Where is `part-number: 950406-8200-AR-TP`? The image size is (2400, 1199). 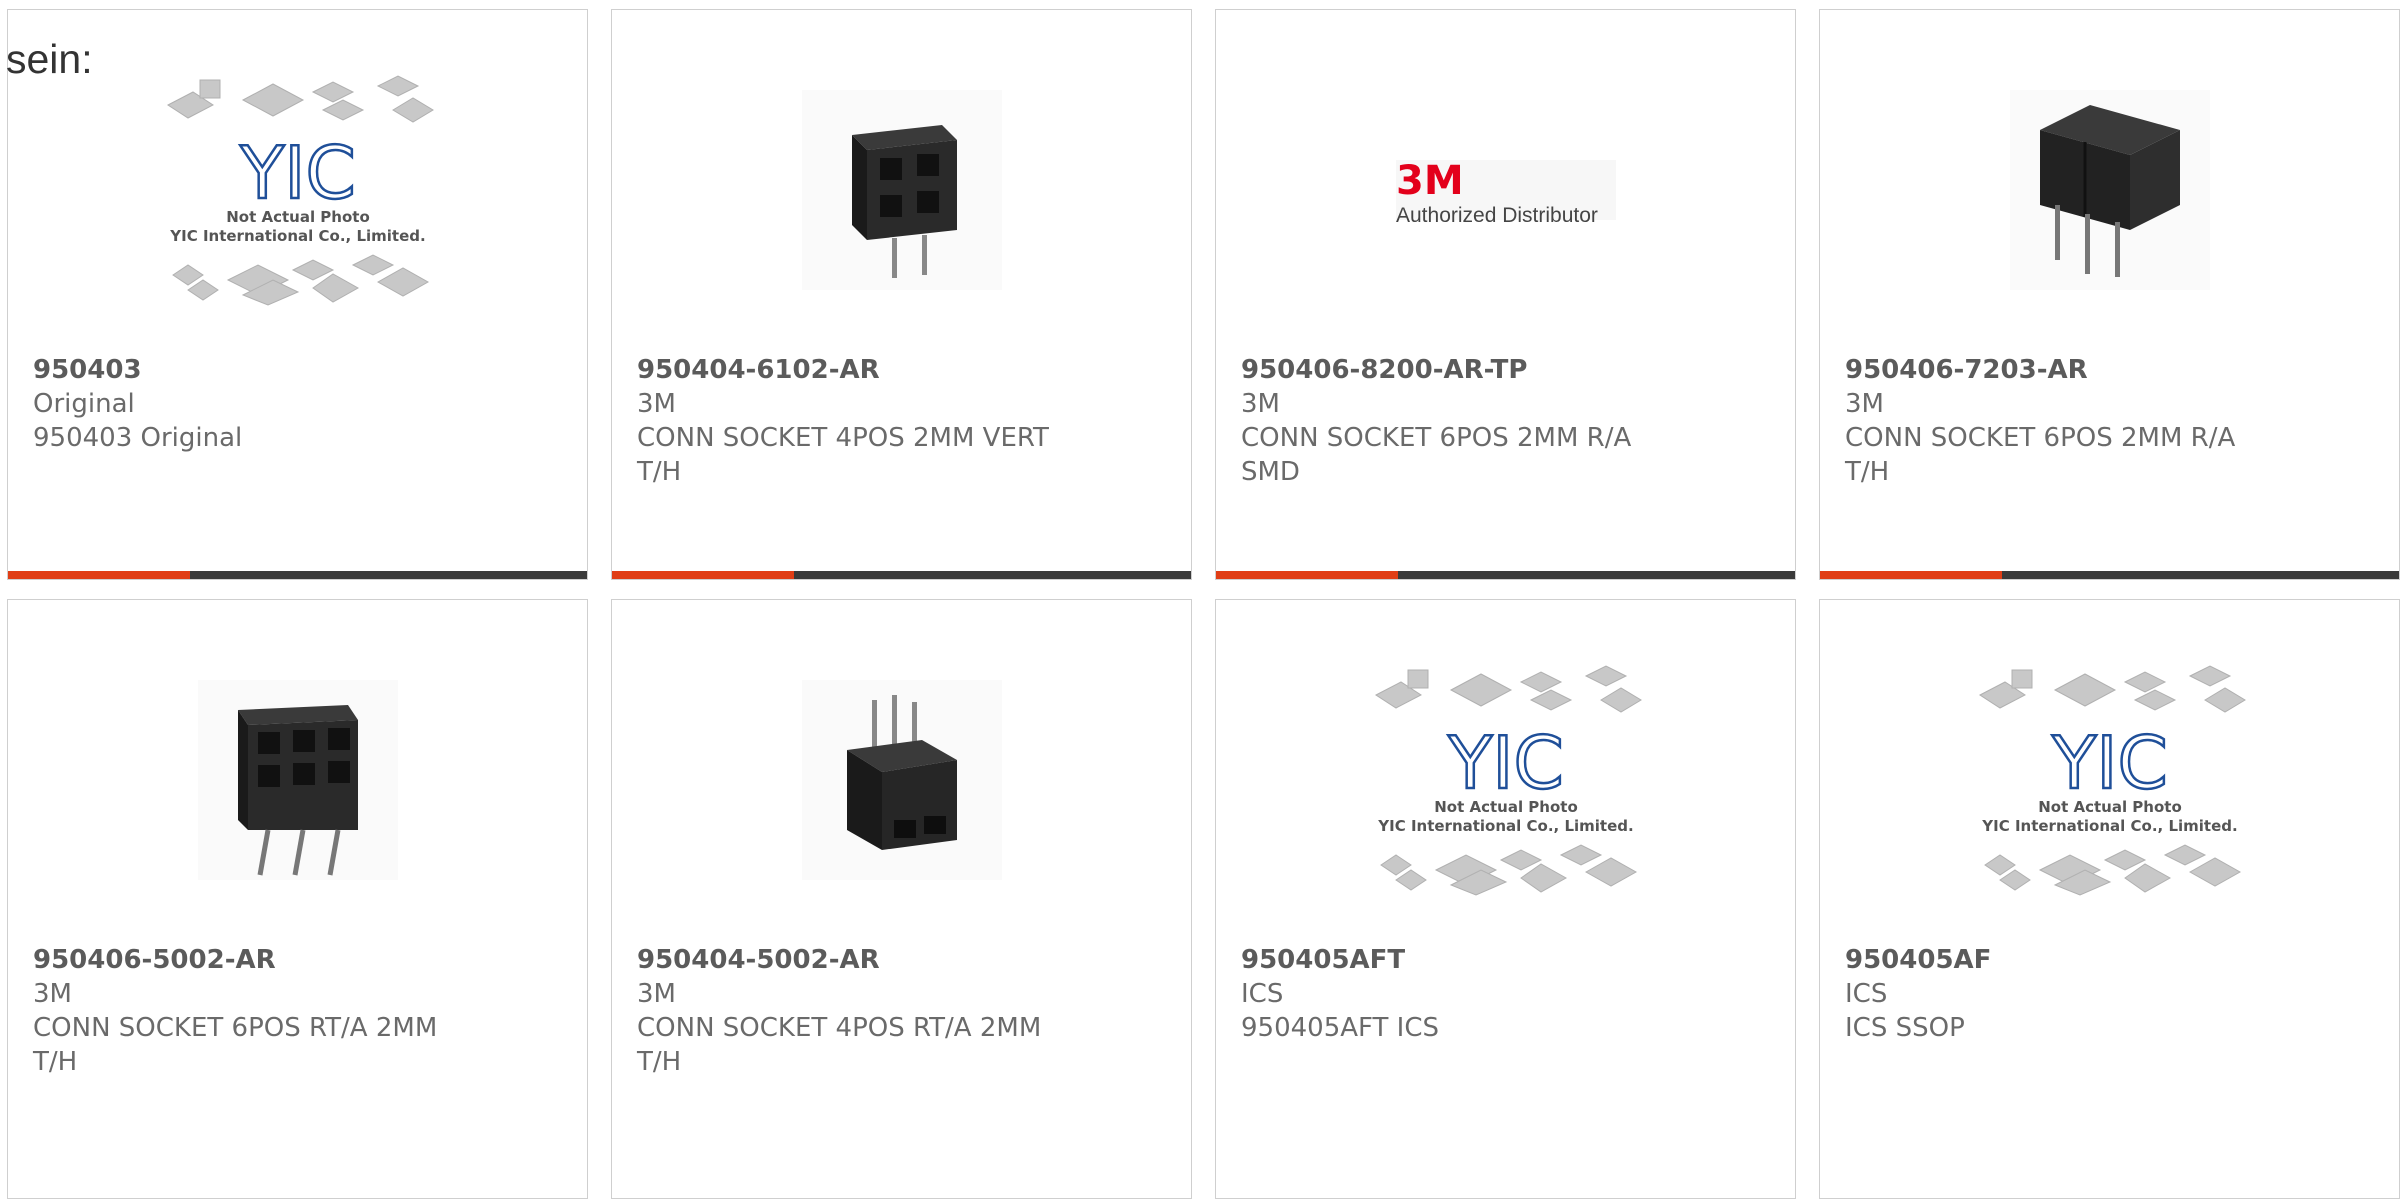 part-number: 950406-8200-AR-TP is located at coordinates (1508, 370).